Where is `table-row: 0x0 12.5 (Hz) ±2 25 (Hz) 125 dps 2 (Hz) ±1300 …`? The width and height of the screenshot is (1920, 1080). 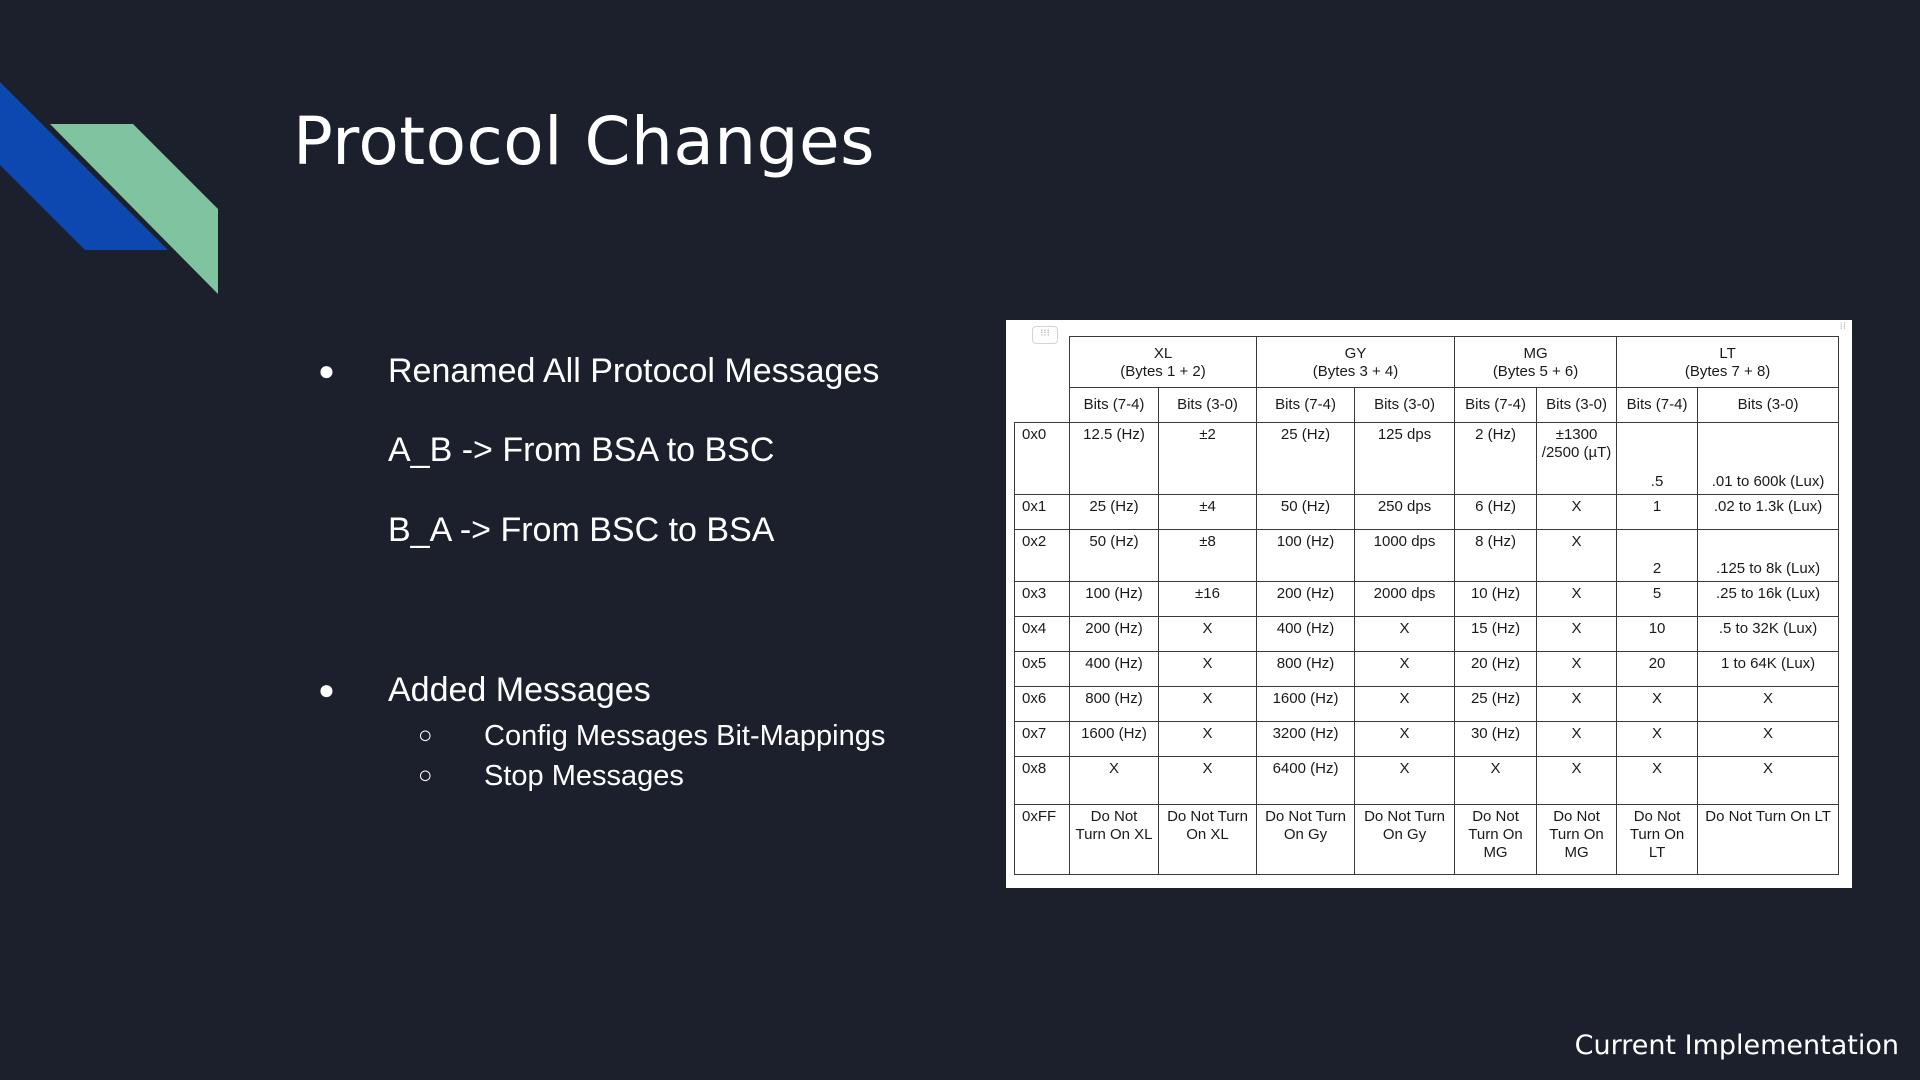 table-row: 0x0 12.5 (Hz) ±2 25 (Hz) 125 dps 2 (Hz) ±1300 … is located at coordinates (1427, 458).